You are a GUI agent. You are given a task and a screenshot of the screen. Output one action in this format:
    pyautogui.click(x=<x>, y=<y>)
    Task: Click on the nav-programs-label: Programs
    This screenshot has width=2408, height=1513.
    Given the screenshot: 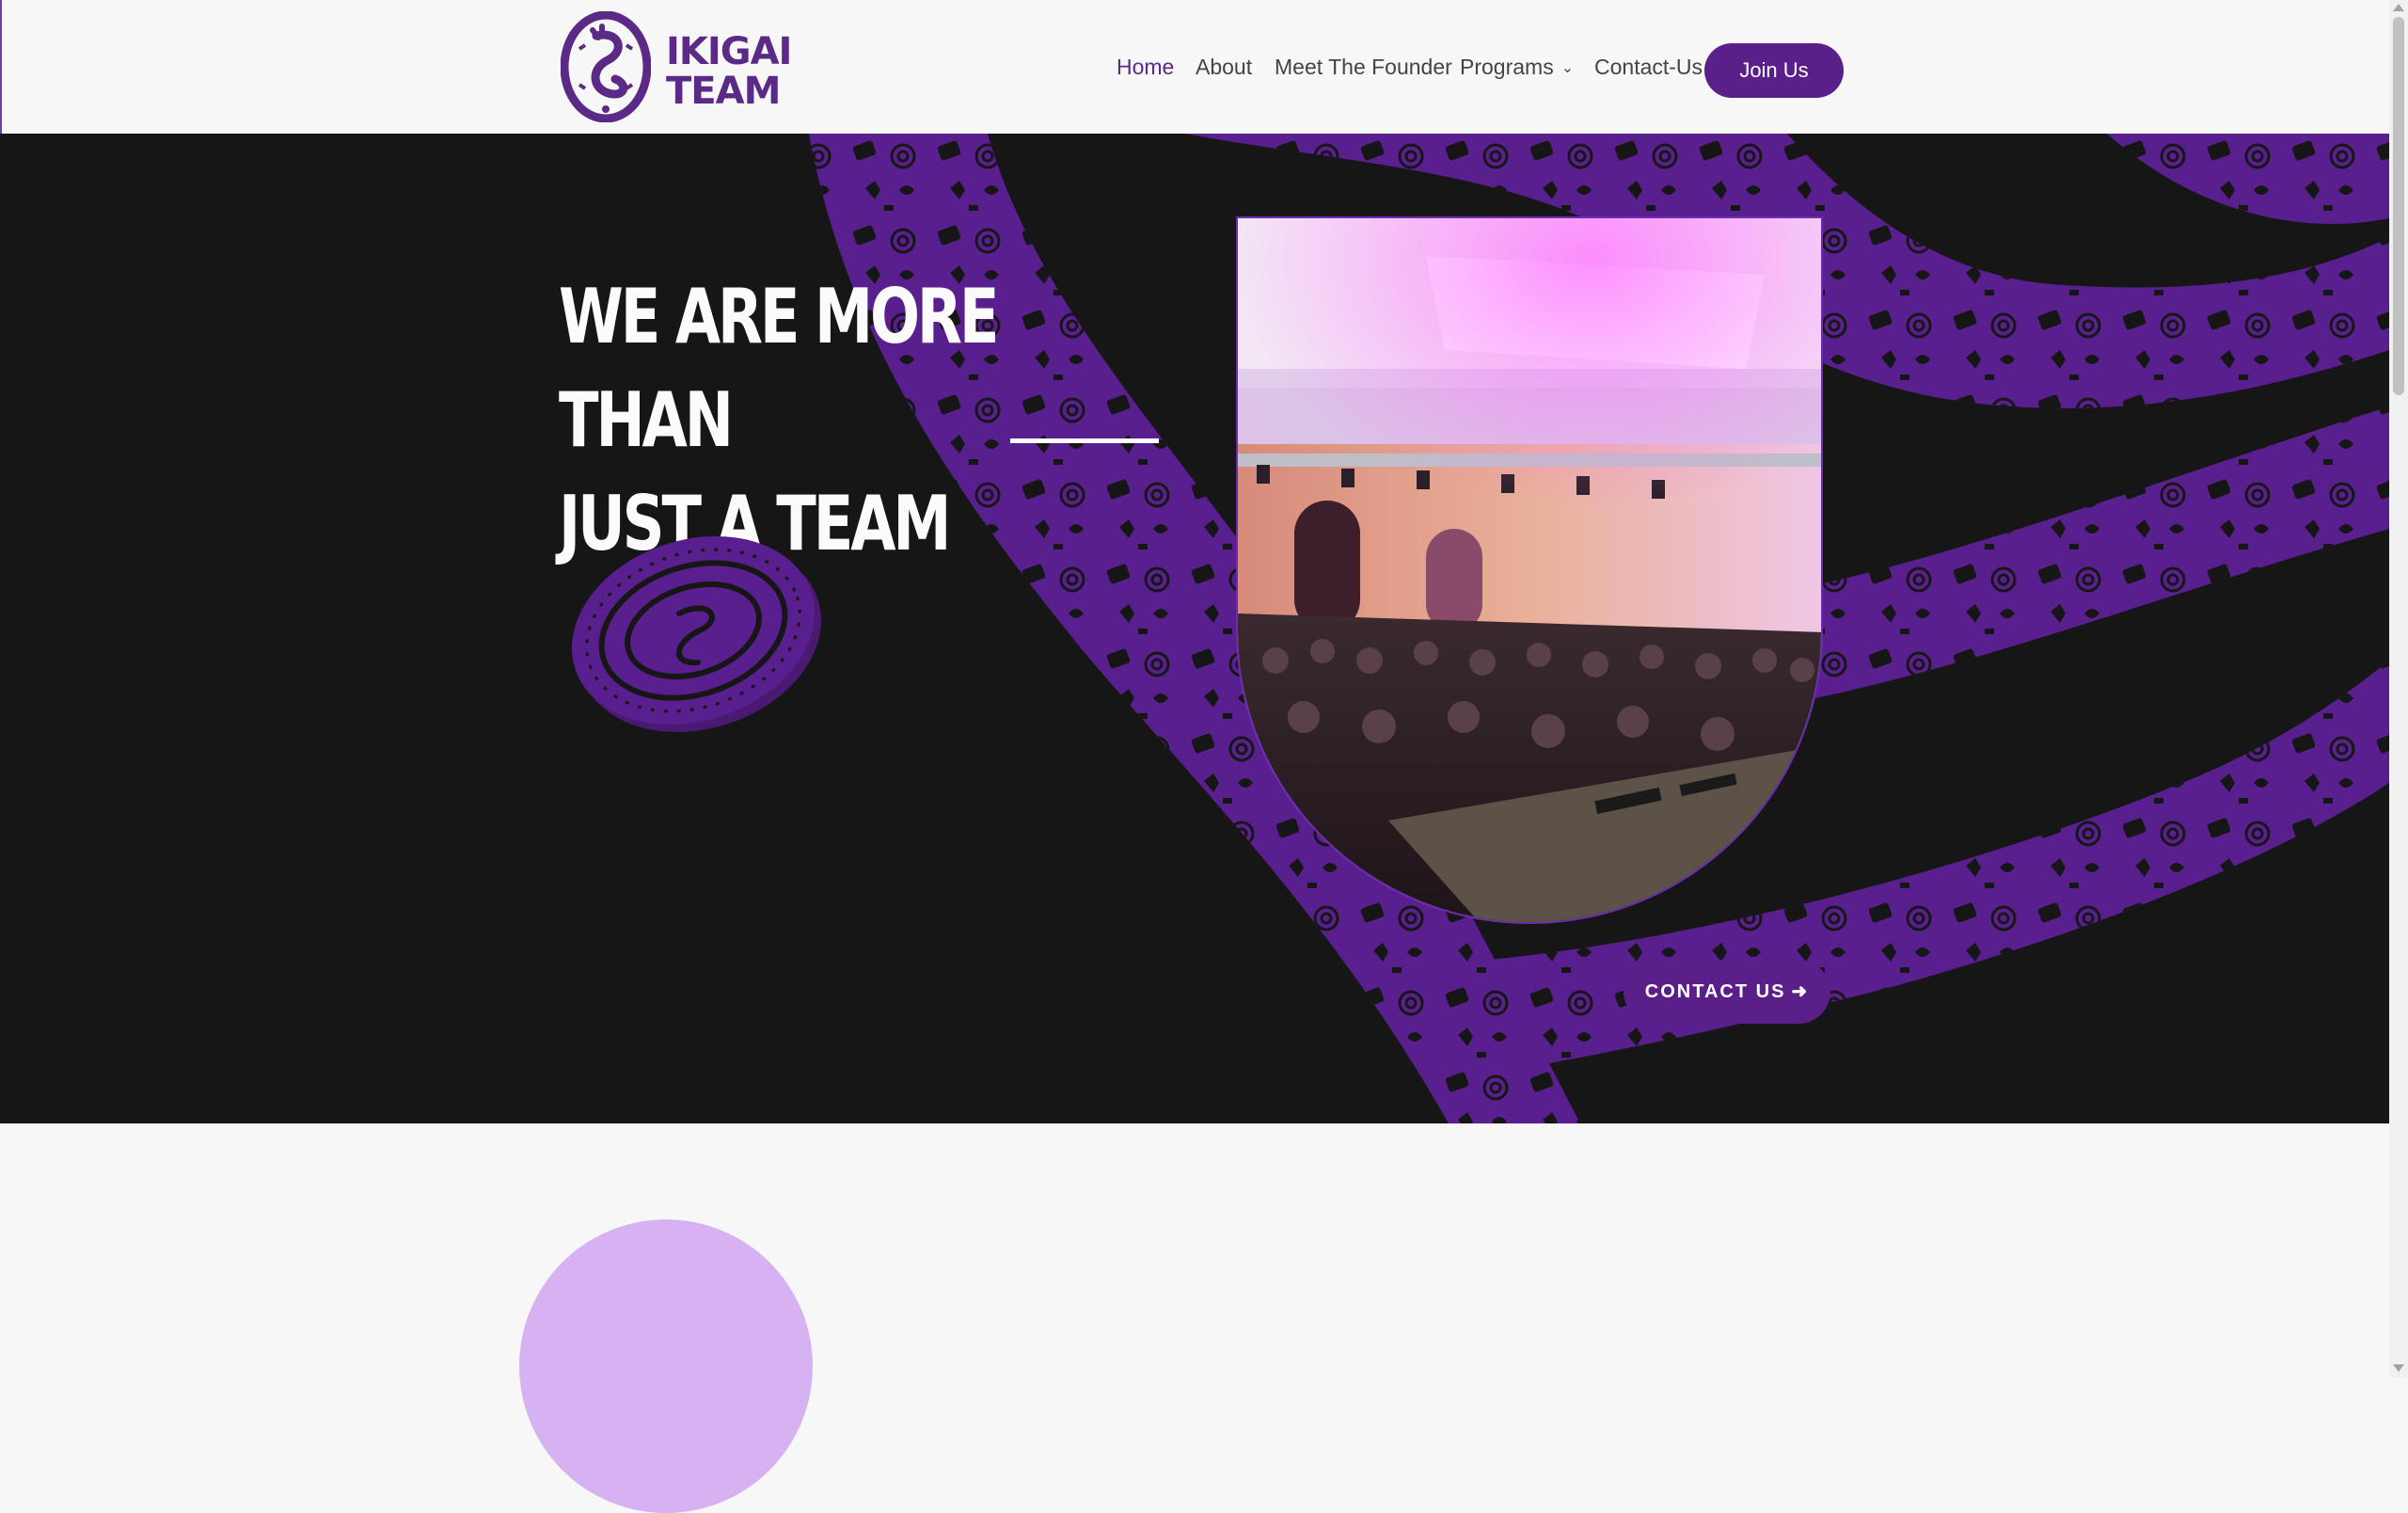 What is the action you would take?
    pyautogui.click(x=1507, y=67)
    